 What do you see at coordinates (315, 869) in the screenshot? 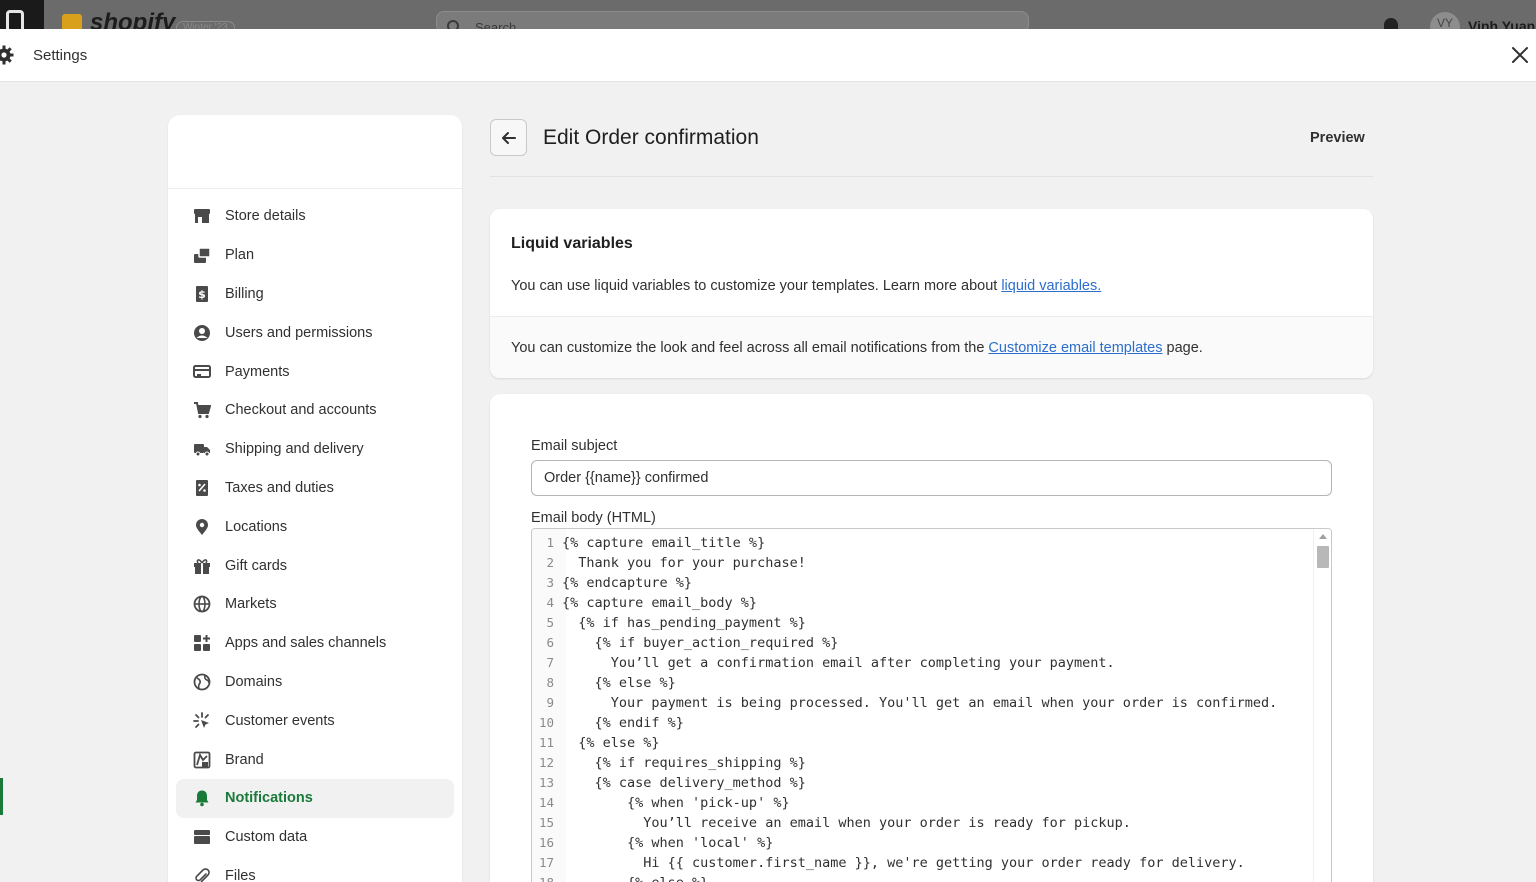
I see `sidebar-item-files: Files` at bounding box center [315, 869].